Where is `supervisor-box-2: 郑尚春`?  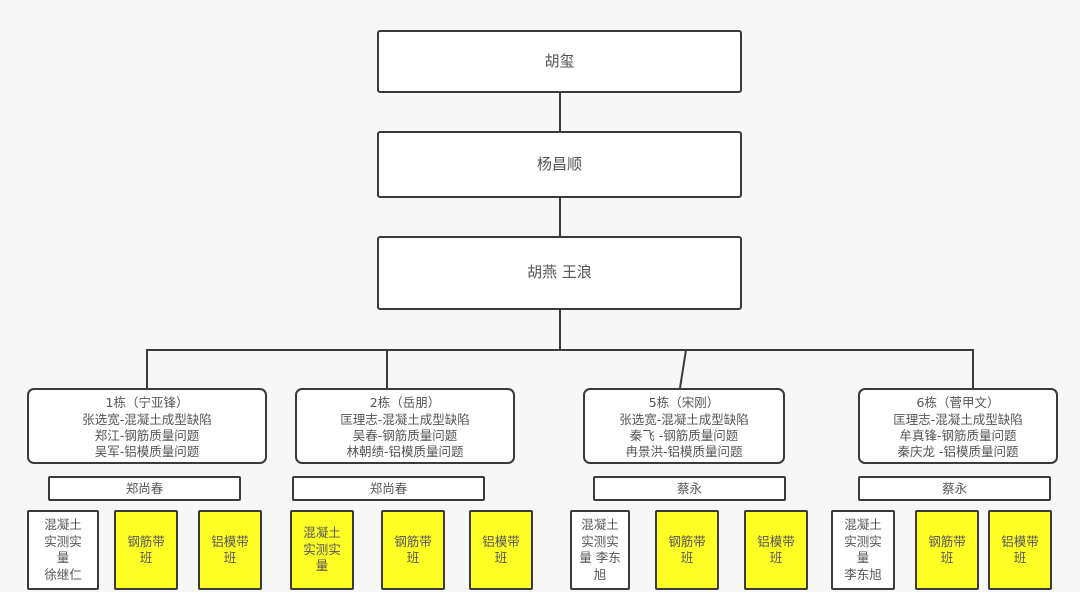 supervisor-box-2: 郑尚春 is located at coordinates (388, 488).